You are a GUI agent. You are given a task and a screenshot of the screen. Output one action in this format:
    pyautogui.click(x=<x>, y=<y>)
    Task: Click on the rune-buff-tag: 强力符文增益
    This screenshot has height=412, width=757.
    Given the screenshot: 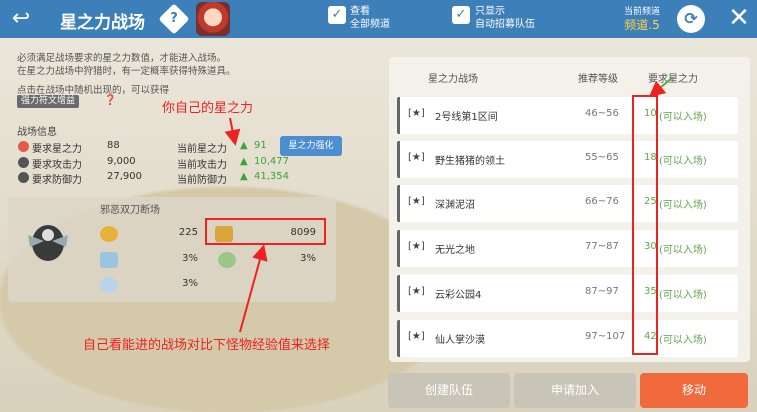 What is the action you would take?
    pyautogui.click(x=48, y=101)
    